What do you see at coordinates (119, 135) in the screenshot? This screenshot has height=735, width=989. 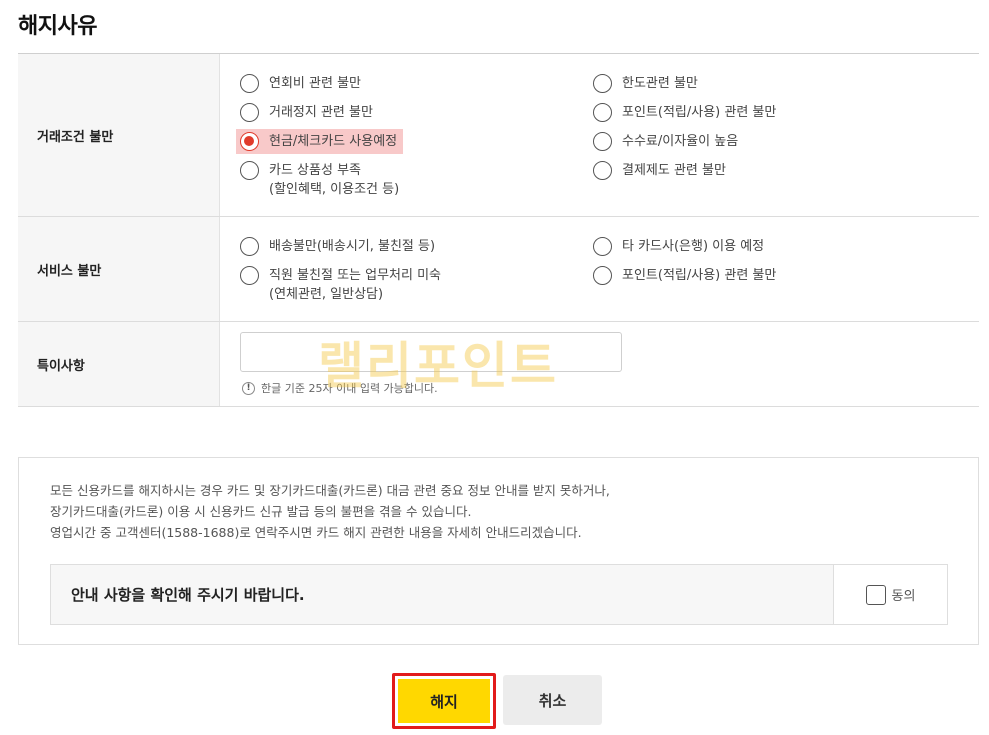 I see `trade-row-label: 거래조건 불만` at bounding box center [119, 135].